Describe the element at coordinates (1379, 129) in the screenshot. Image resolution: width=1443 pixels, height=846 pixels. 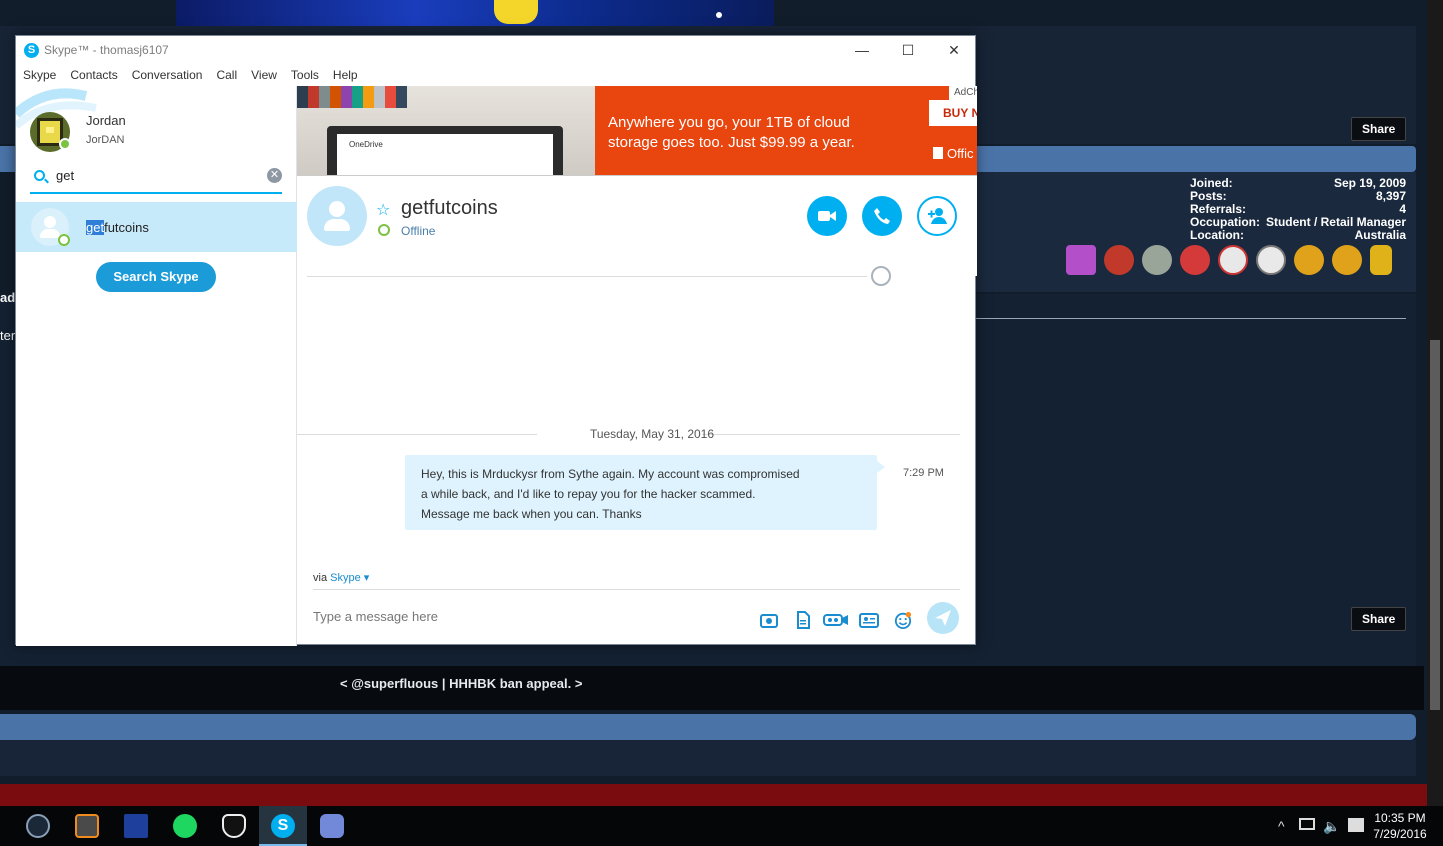
I see `share-button-top: Share` at that location.